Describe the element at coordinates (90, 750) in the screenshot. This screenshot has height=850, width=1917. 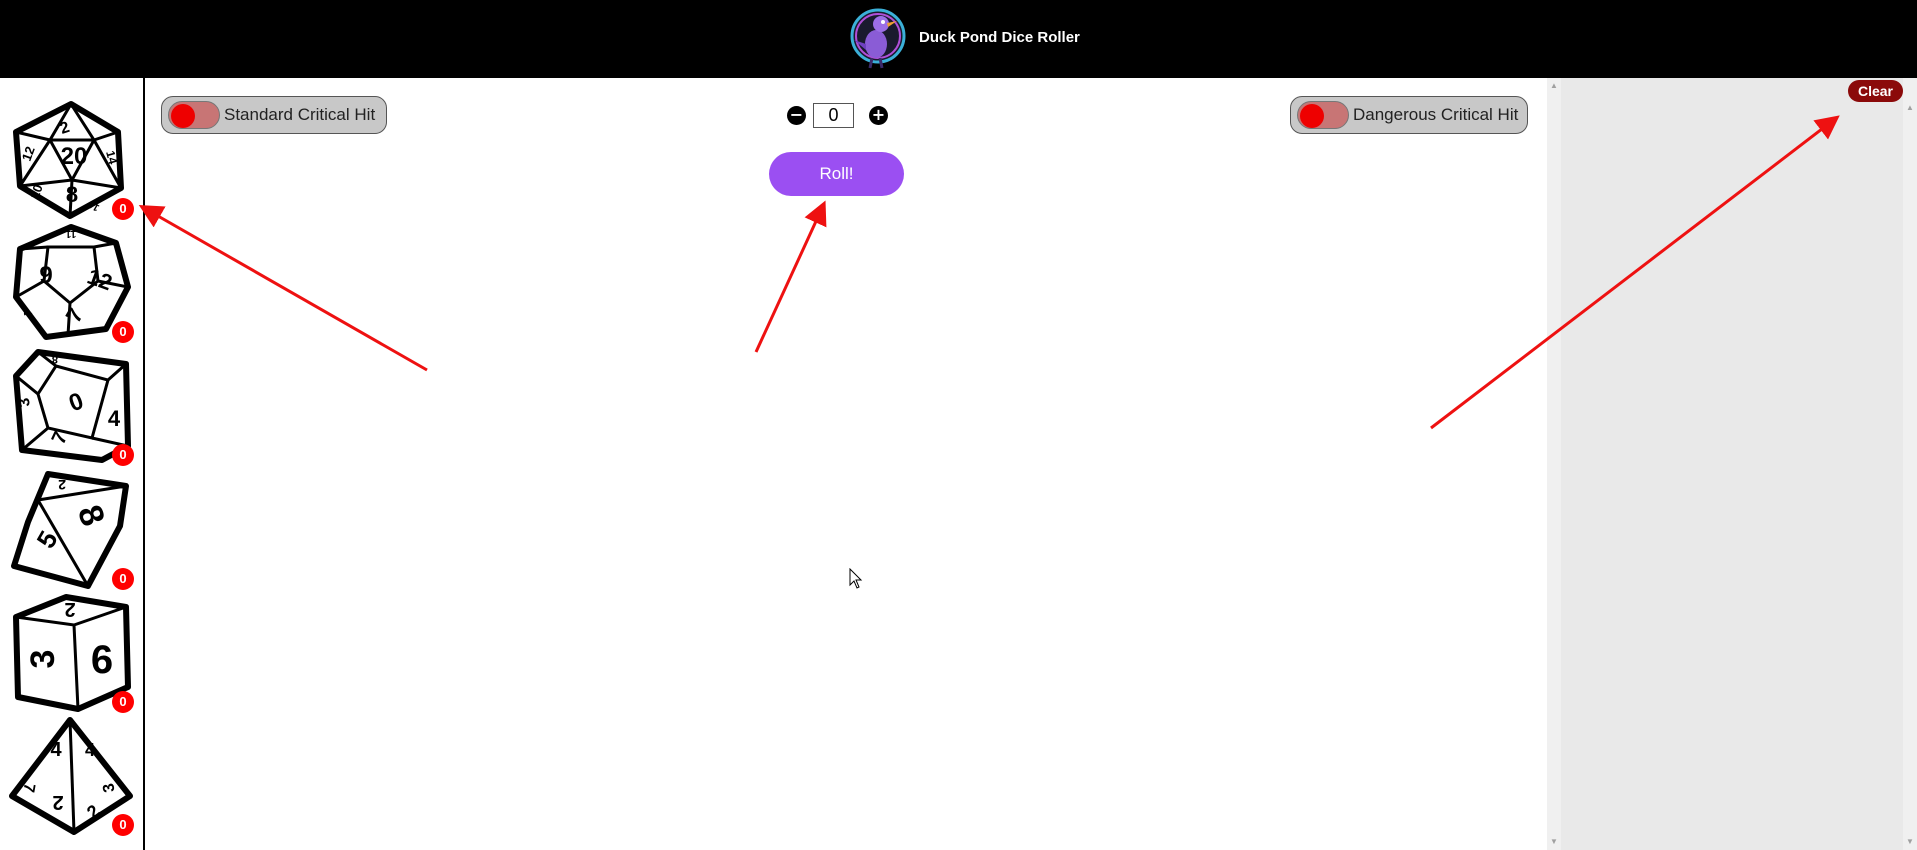
I see `d4-face-2: 4` at that location.